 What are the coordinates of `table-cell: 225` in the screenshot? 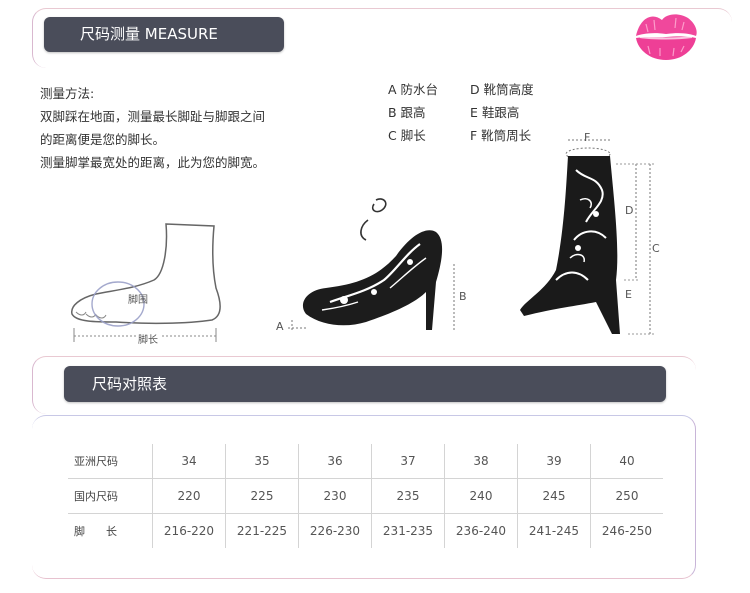 It's located at (262, 496).